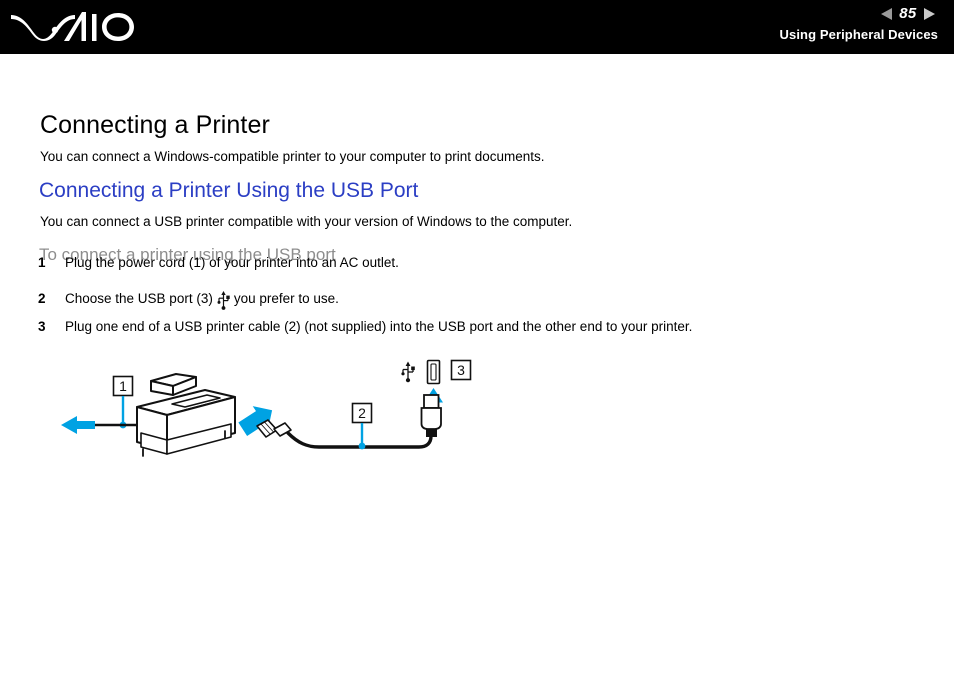  What do you see at coordinates (223, 300) in the screenshot?
I see `usb-trident-icon` at bounding box center [223, 300].